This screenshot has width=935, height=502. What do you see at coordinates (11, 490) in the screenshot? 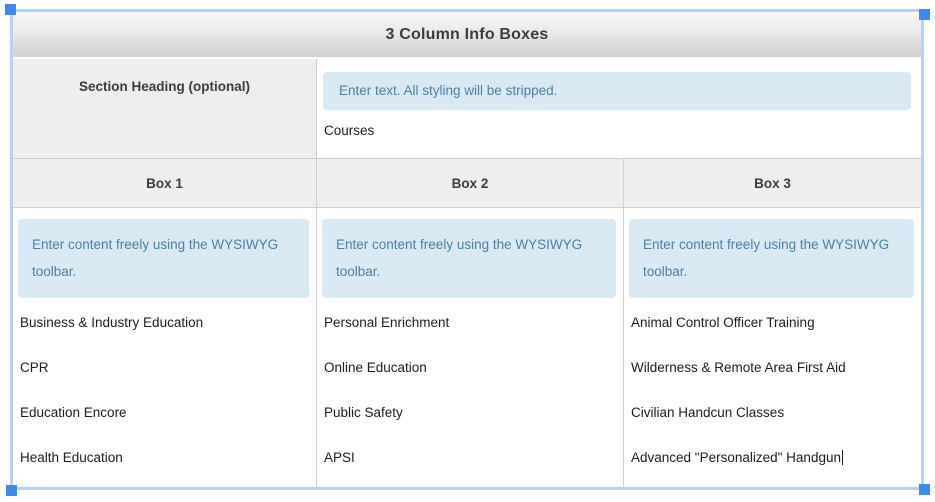
I see `selection-handle-bottom-left` at bounding box center [11, 490].